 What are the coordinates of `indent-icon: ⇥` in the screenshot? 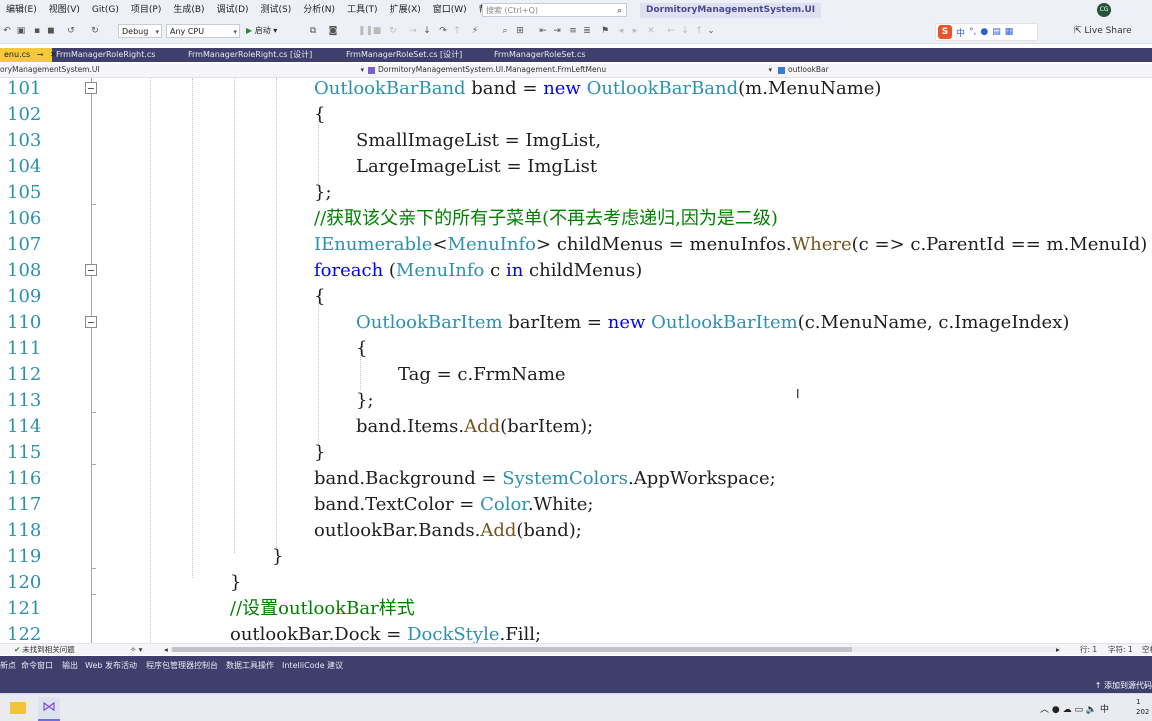 It's located at (557, 31).